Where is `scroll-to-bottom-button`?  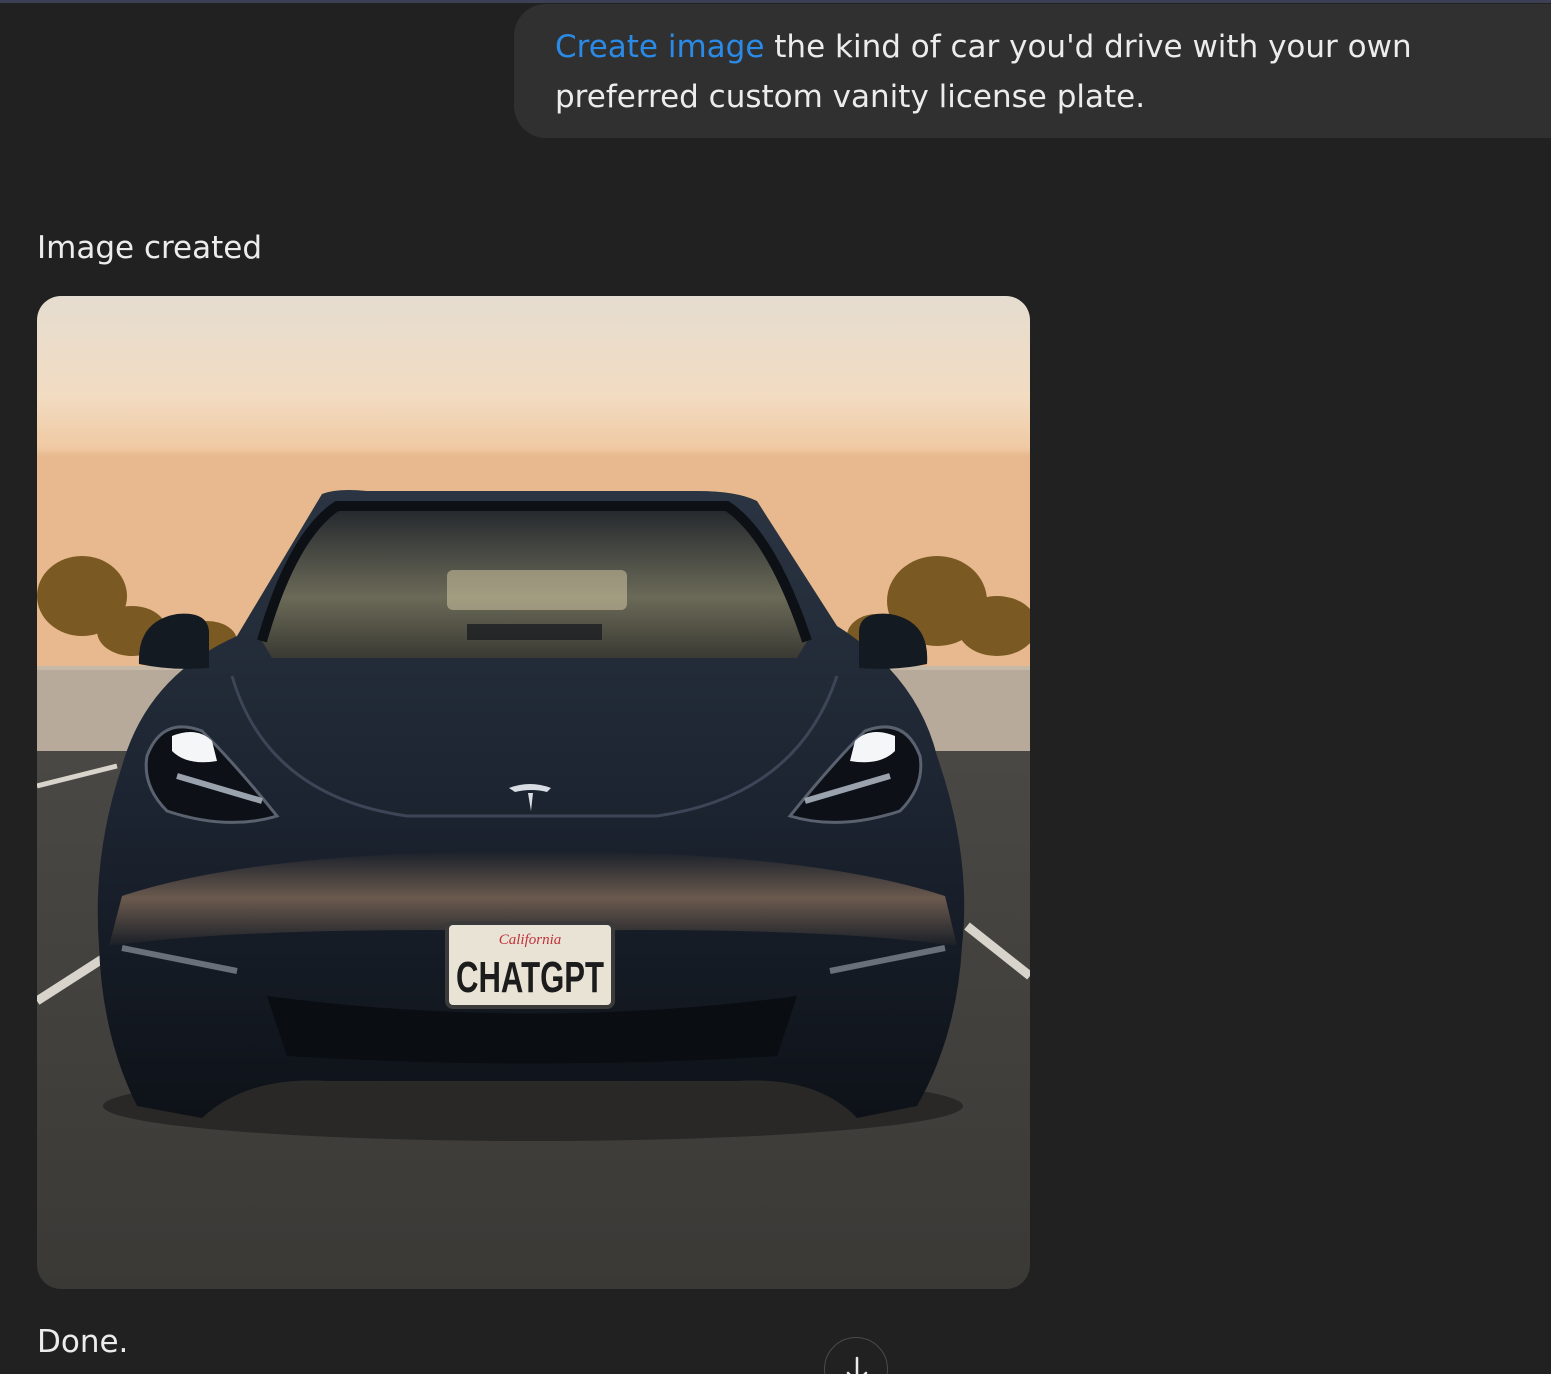 scroll-to-bottom-button is located at coordinates (856, 1355).